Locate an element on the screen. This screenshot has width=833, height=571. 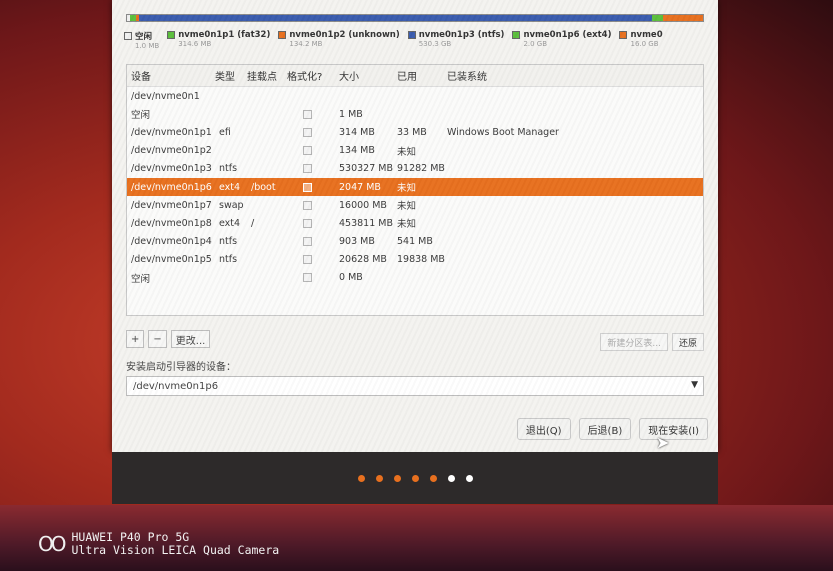
cell-used: 91282 MB is located at coordinates (421, 169).